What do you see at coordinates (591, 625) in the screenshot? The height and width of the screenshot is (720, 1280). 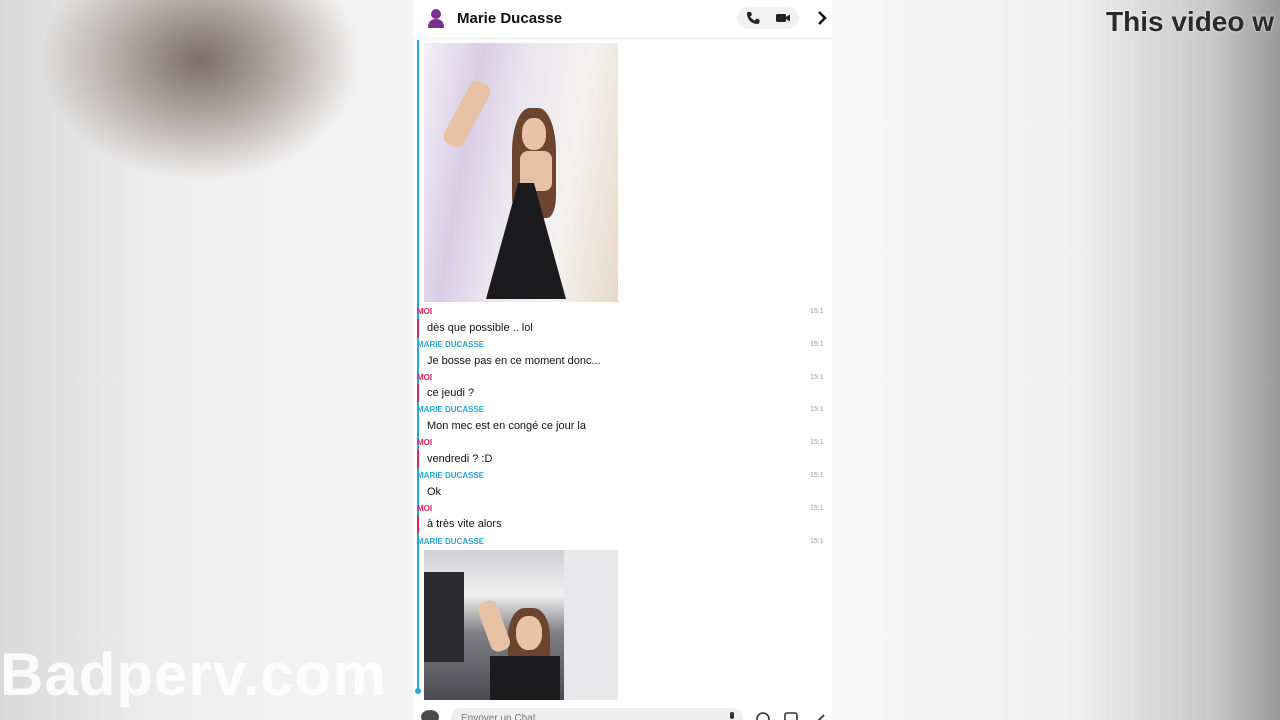 I see `photo-door` at bounding box center [591, 625].